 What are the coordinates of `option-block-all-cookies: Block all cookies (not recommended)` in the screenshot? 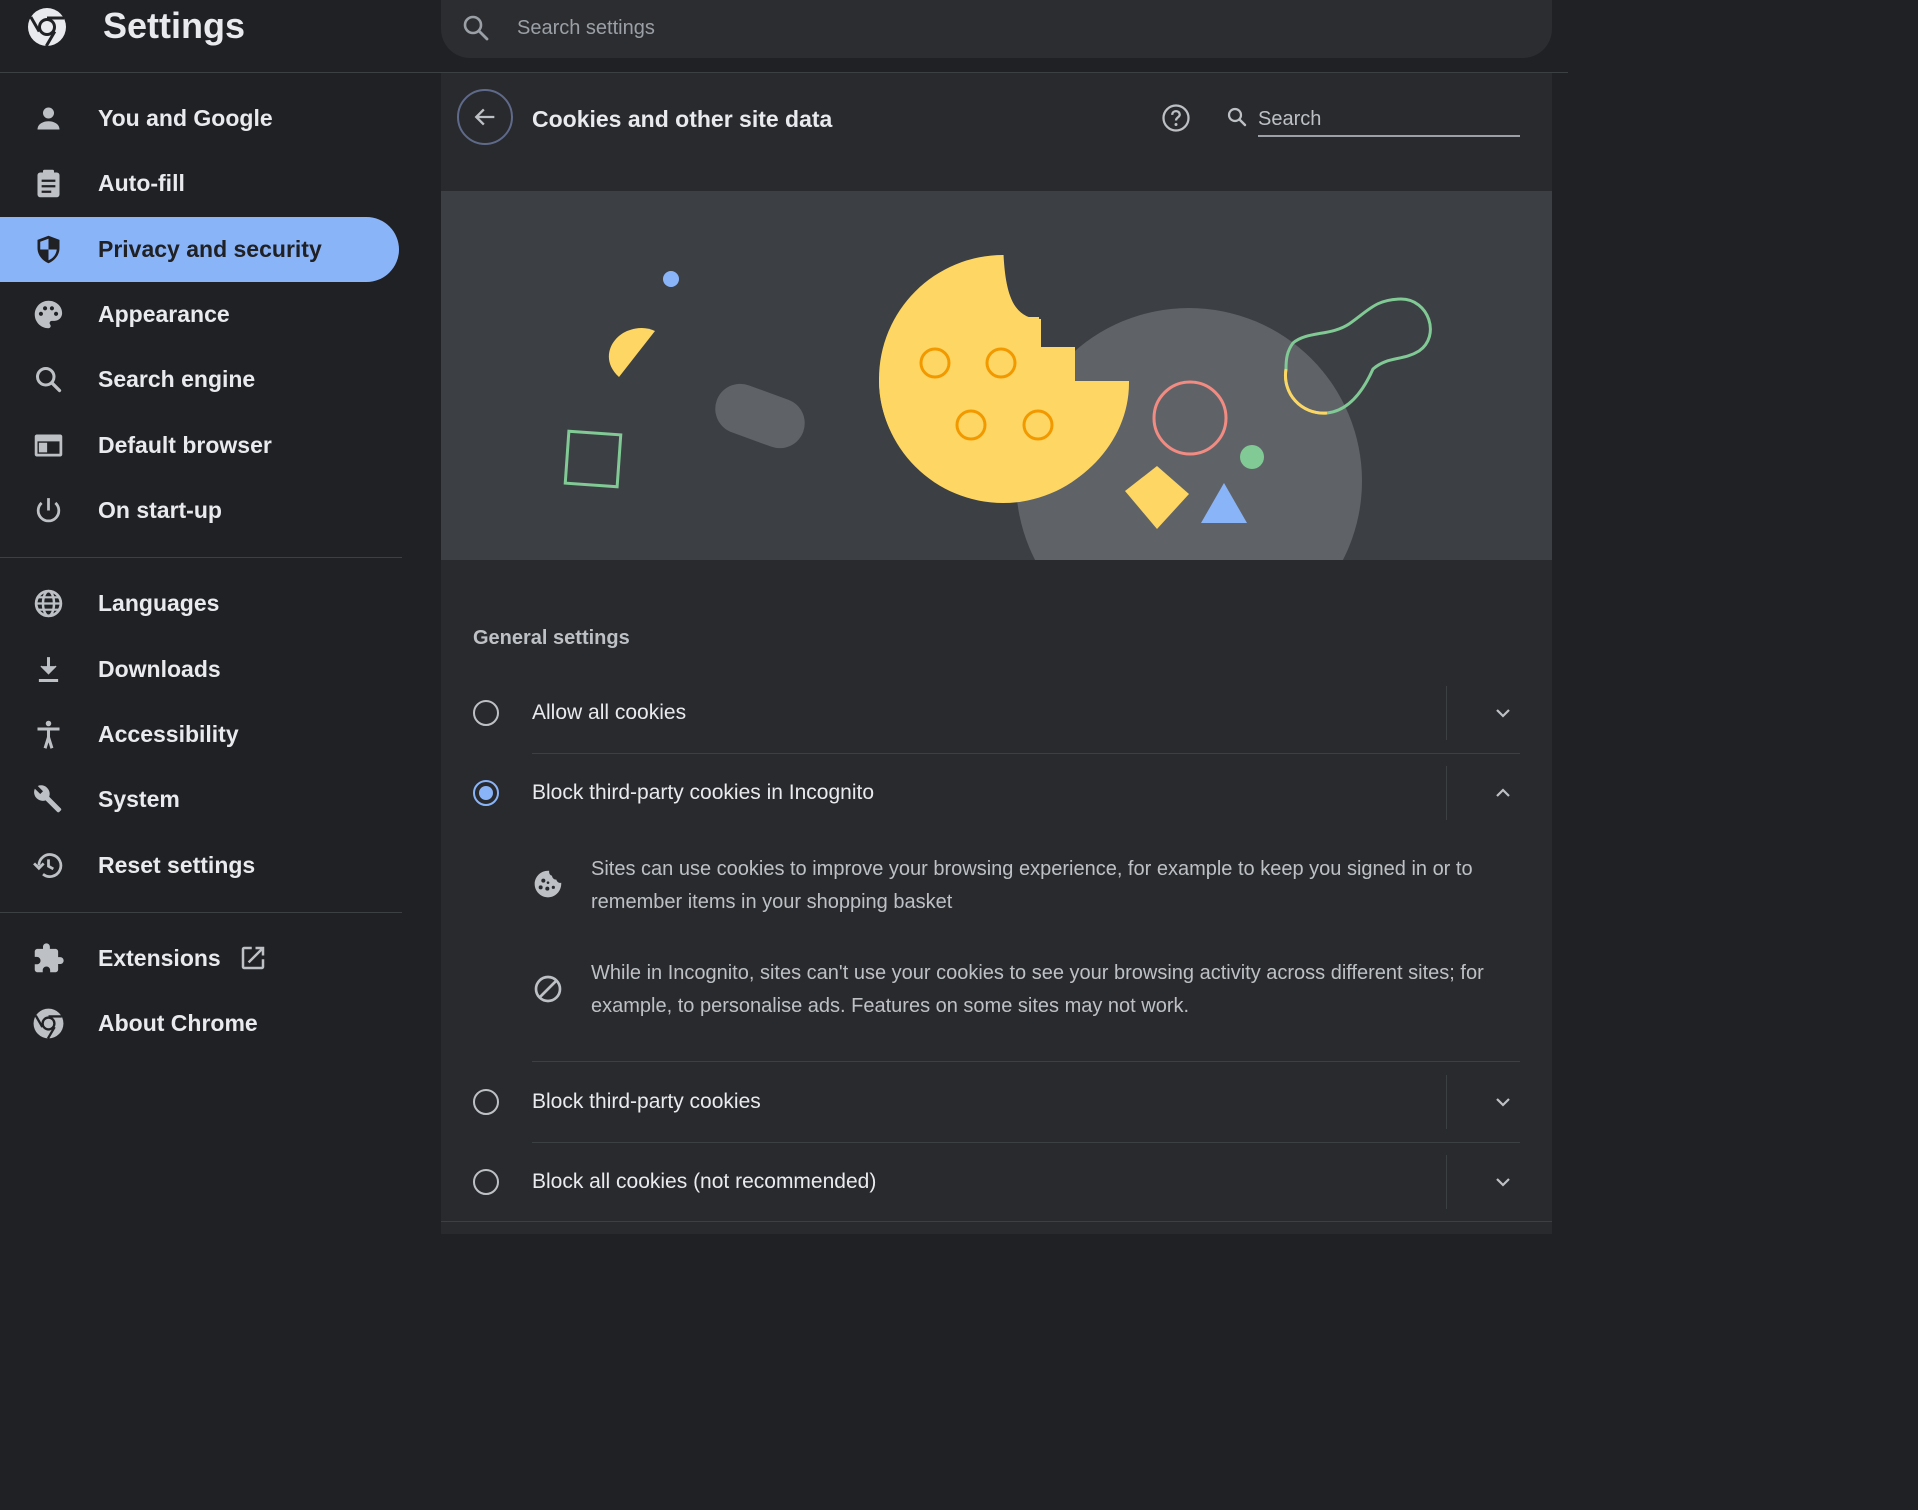 It's located at (996, 1182).